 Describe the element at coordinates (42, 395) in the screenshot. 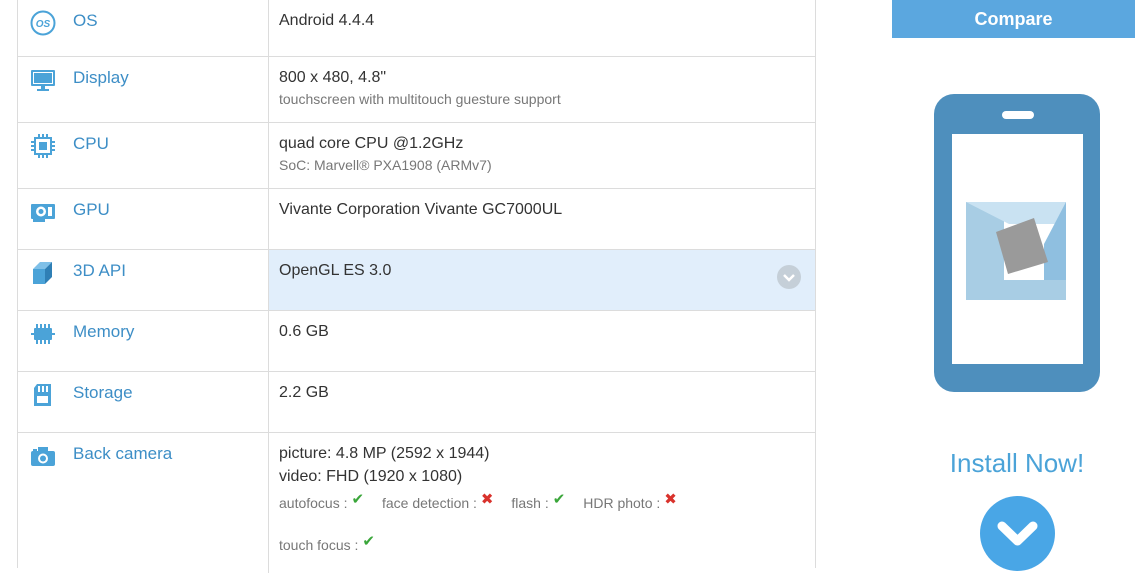

I see `sd-card-icon` at that location.